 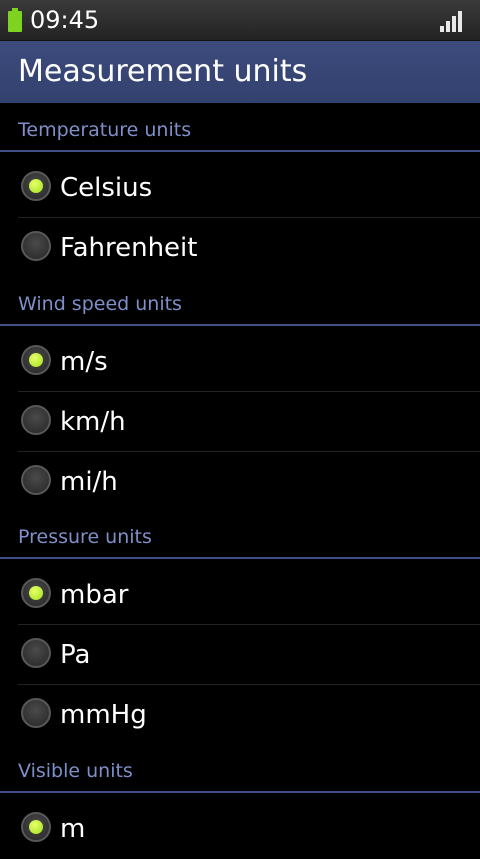 What do you see at coordinates (89, 482) in the screenshot?
I see `option-label: mi/h` at bounding box center [89, 482].